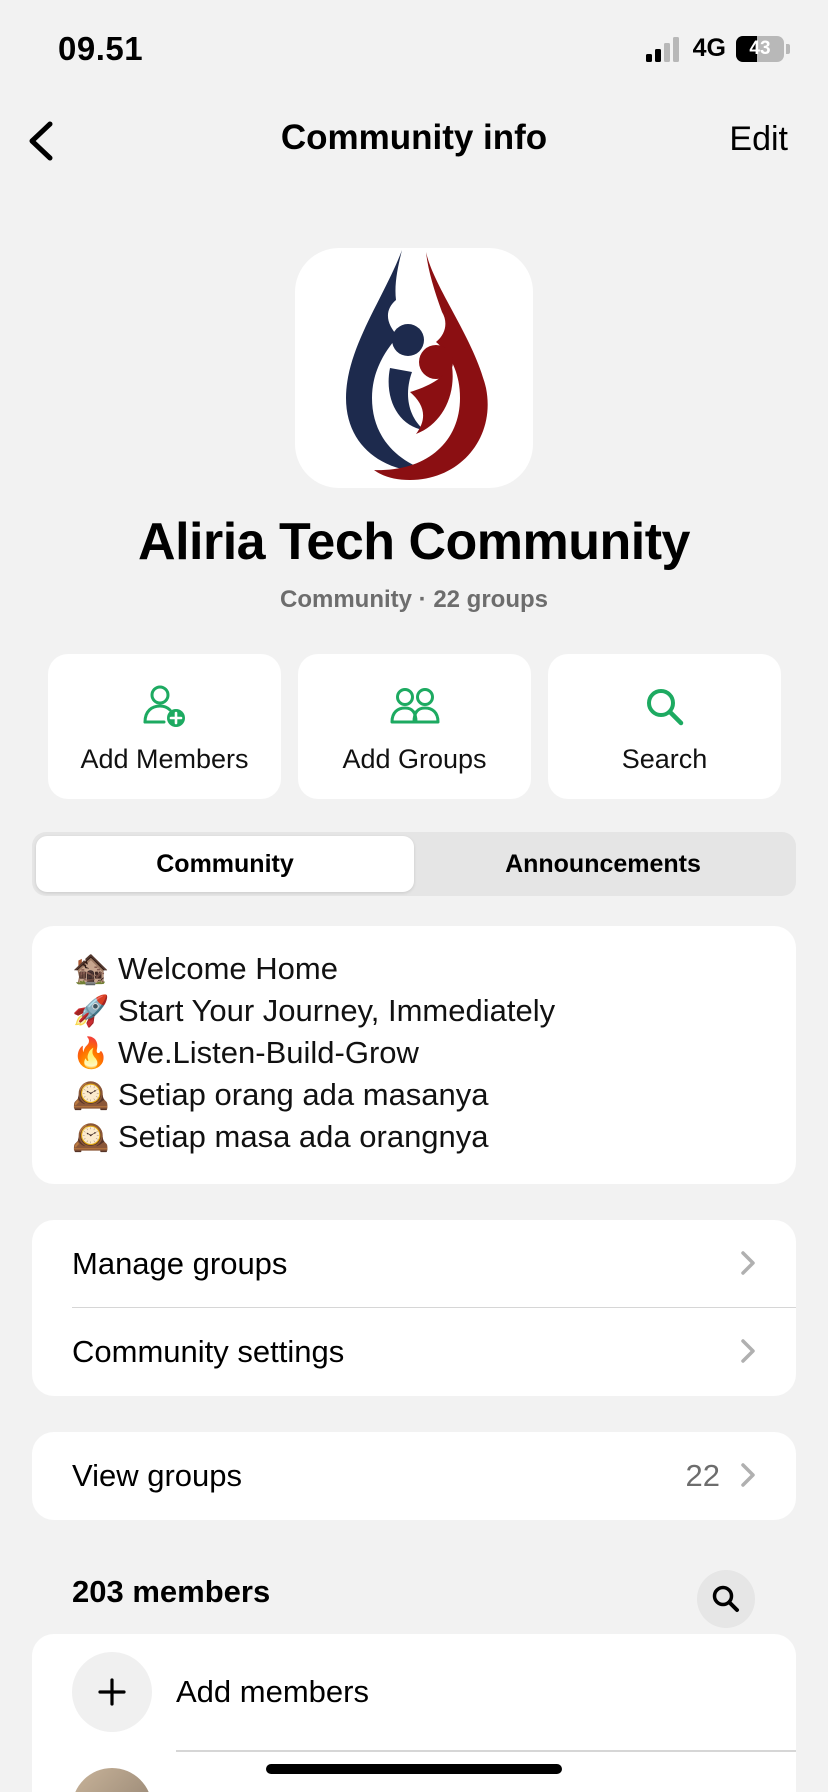 This screenshot has width=828, height=1792. I want to click on community-avatar, so click(414, 368).